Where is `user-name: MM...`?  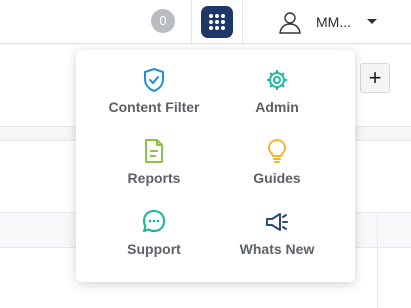
user-name: MM... is located at coordinates (333, 22).